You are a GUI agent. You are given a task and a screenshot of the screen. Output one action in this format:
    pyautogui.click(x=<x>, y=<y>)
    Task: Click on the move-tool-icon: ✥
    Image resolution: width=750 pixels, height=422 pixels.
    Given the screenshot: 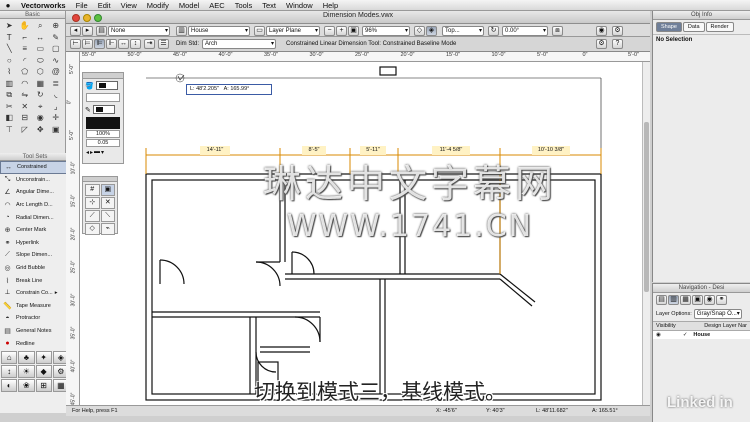 What is the action you would take?
    pyautogui.click(x=40, y=130)
    